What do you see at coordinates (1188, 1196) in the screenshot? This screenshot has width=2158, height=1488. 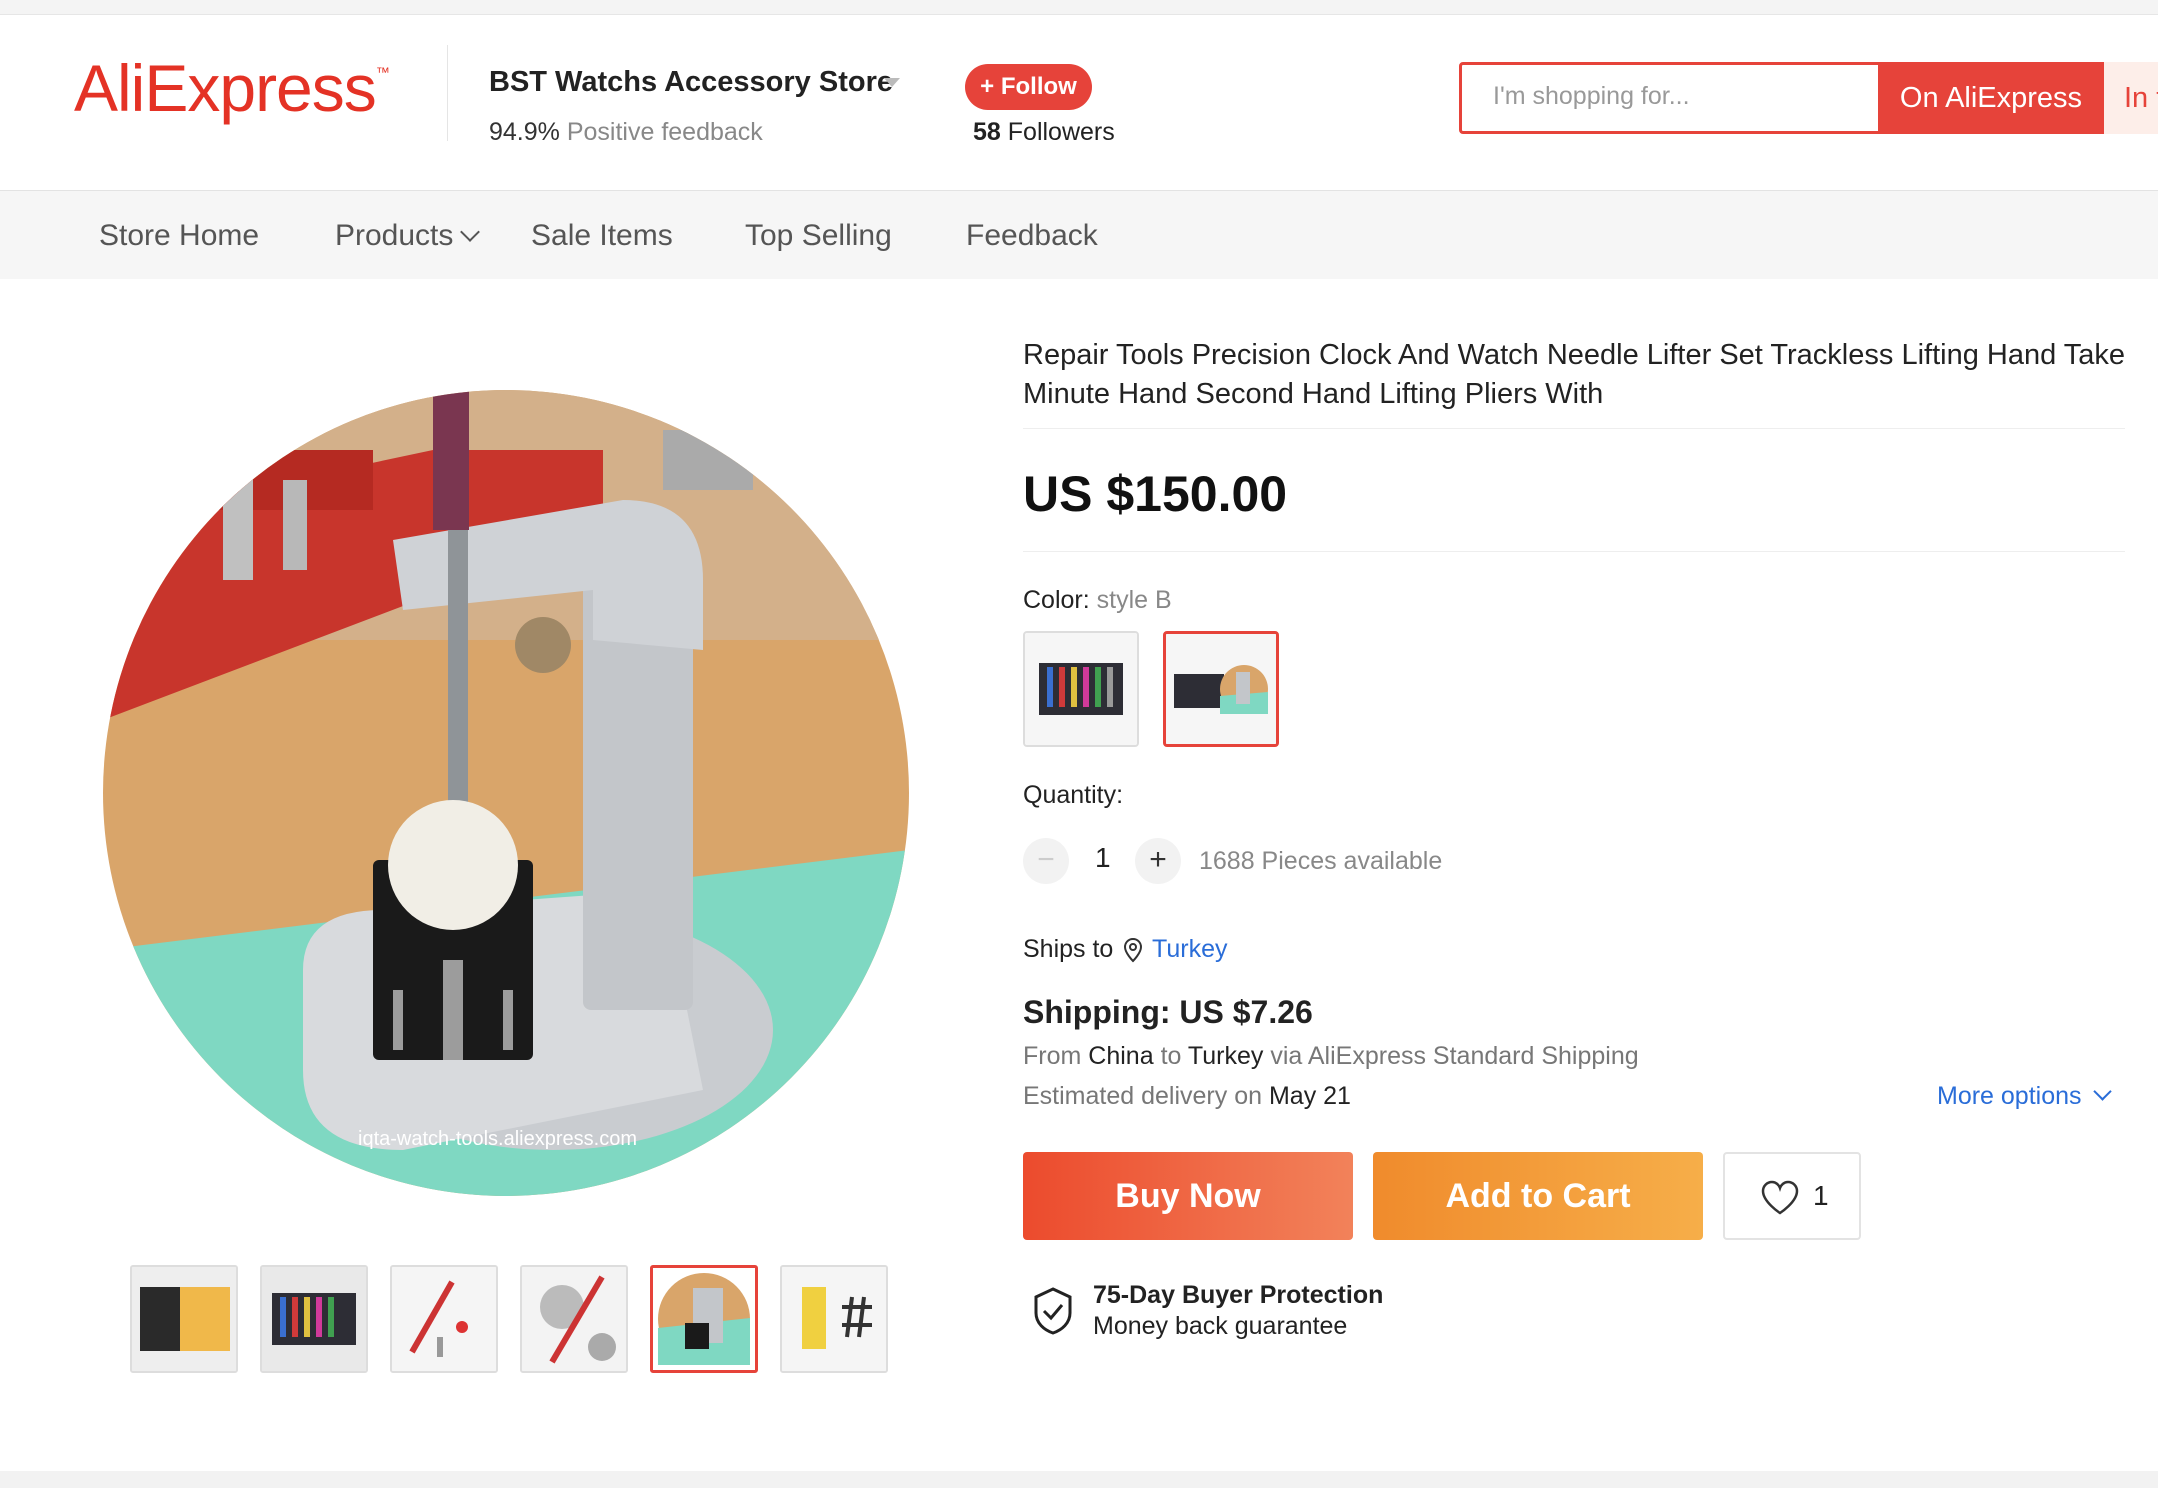 I see `buy-now-button: Buy Now` at bounding box center [1188, 1196].